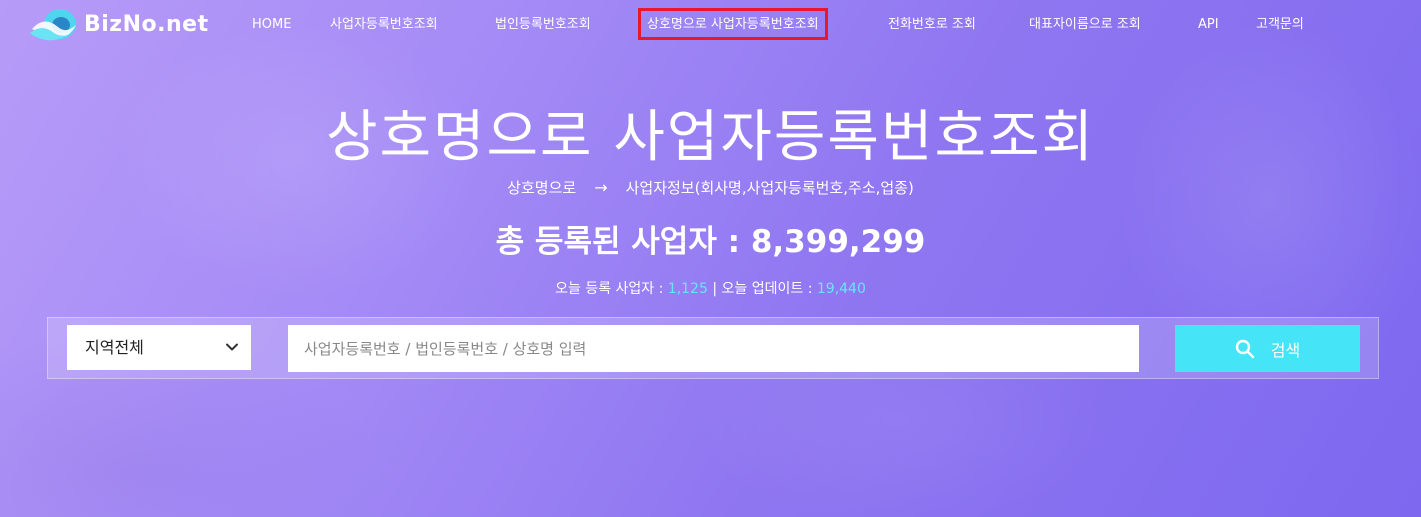  I want to click on nav-item-corporate-number: 법인등록번호조회, so click(543, 25).